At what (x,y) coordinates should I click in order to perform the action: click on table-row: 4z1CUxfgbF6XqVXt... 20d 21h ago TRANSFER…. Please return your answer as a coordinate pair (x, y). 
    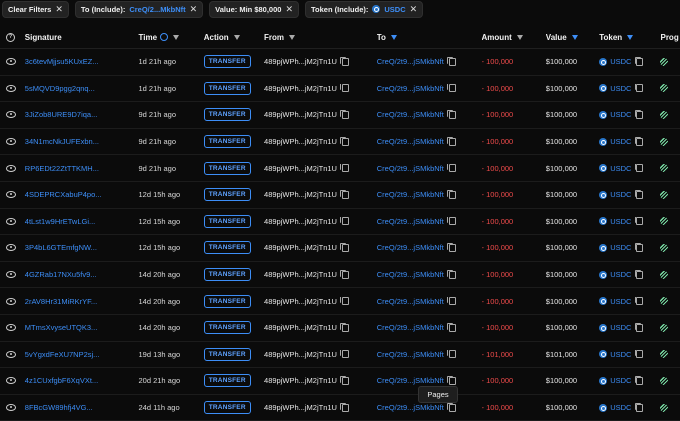
    Looking at the image, I should click on (340, 381).